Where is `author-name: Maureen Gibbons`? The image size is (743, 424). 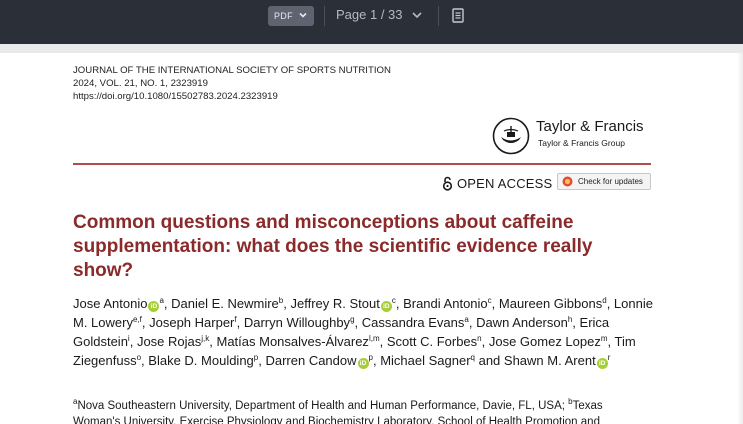 author-name: Maureen Gibbons is located at coordinates (550, 303).